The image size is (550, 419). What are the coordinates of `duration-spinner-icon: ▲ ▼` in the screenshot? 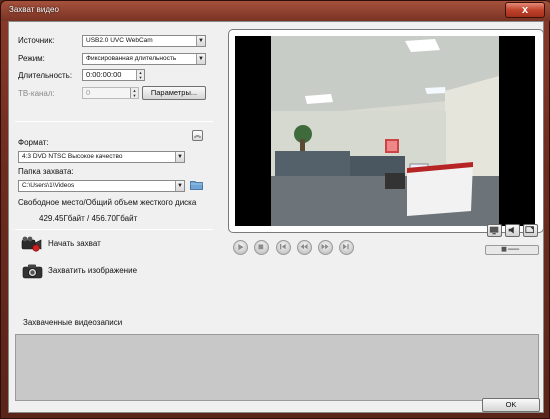 It's located at (140, 75).